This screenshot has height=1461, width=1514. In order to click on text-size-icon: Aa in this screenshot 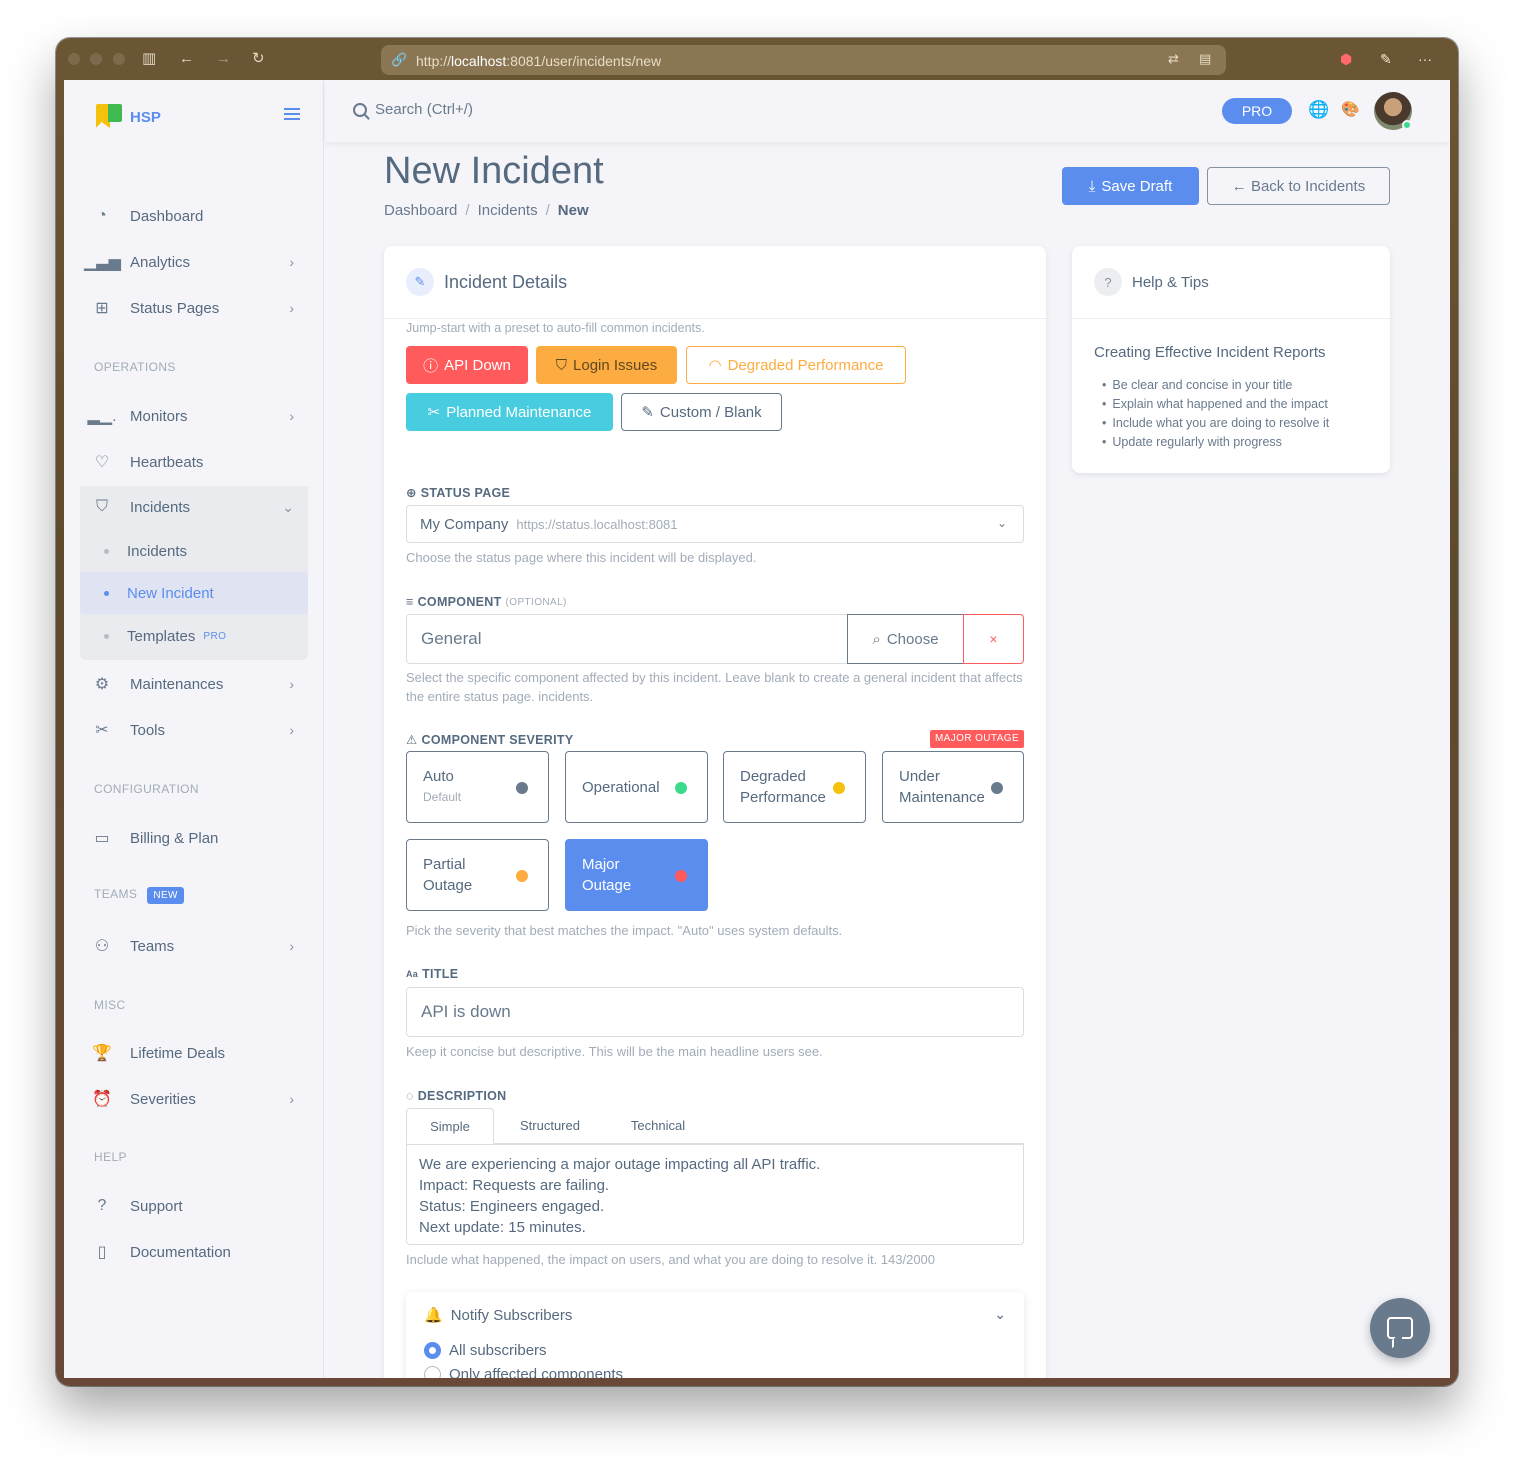, I will do `click(412, 974)`.